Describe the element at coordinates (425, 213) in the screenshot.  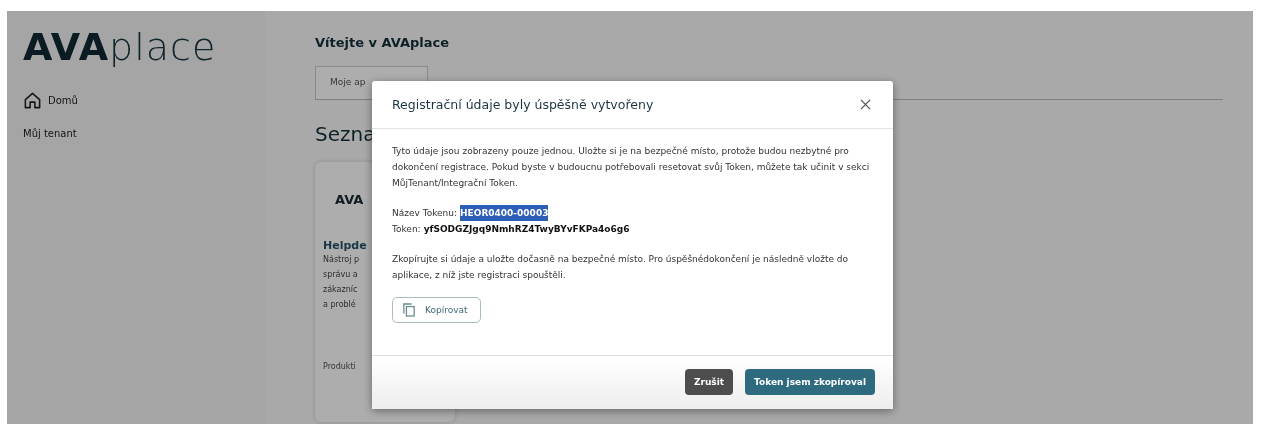
I see `field-label: Název Tokenu:` at that location.